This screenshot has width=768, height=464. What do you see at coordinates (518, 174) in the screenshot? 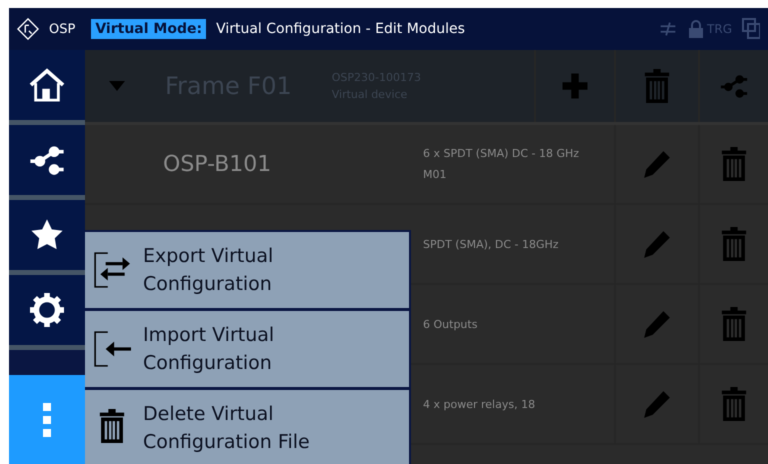
I see `module-slot: M01` at bounding box center [518, 174].